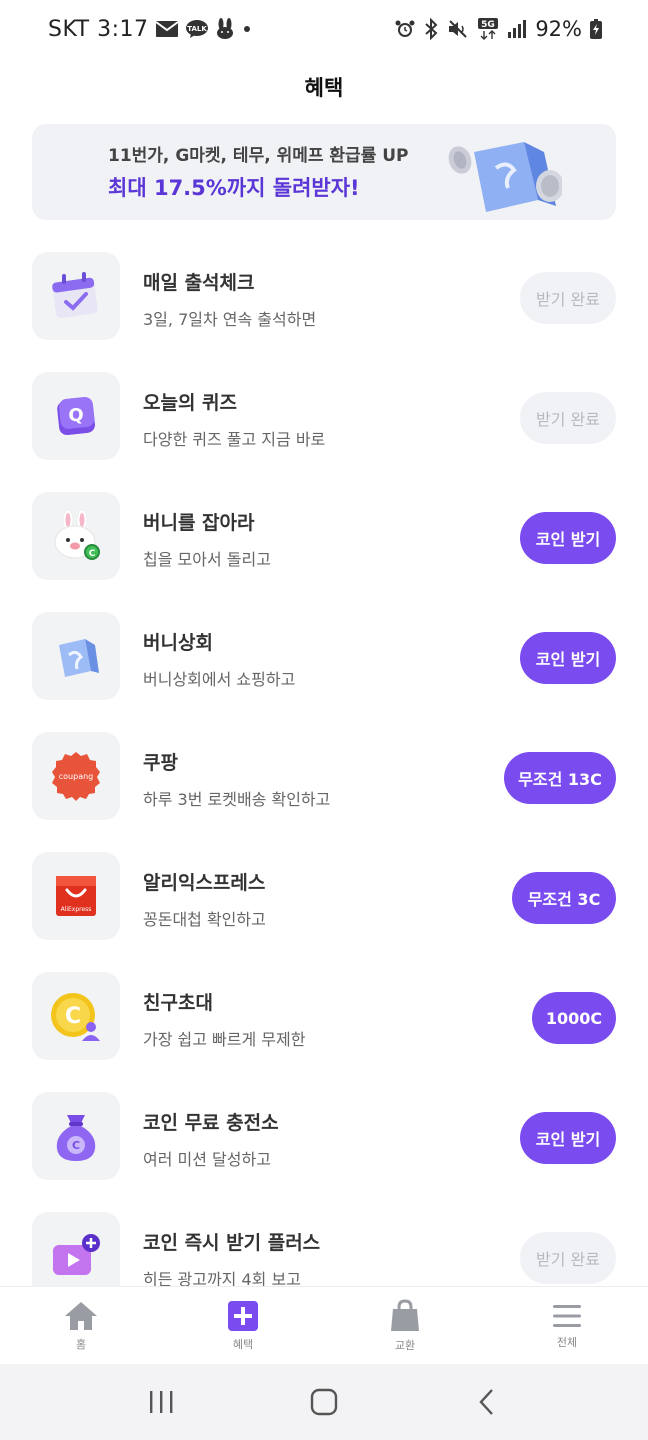  Describe the element at coordinates (76, 296) in the screenshot. I see `calendar-icon` at that location.